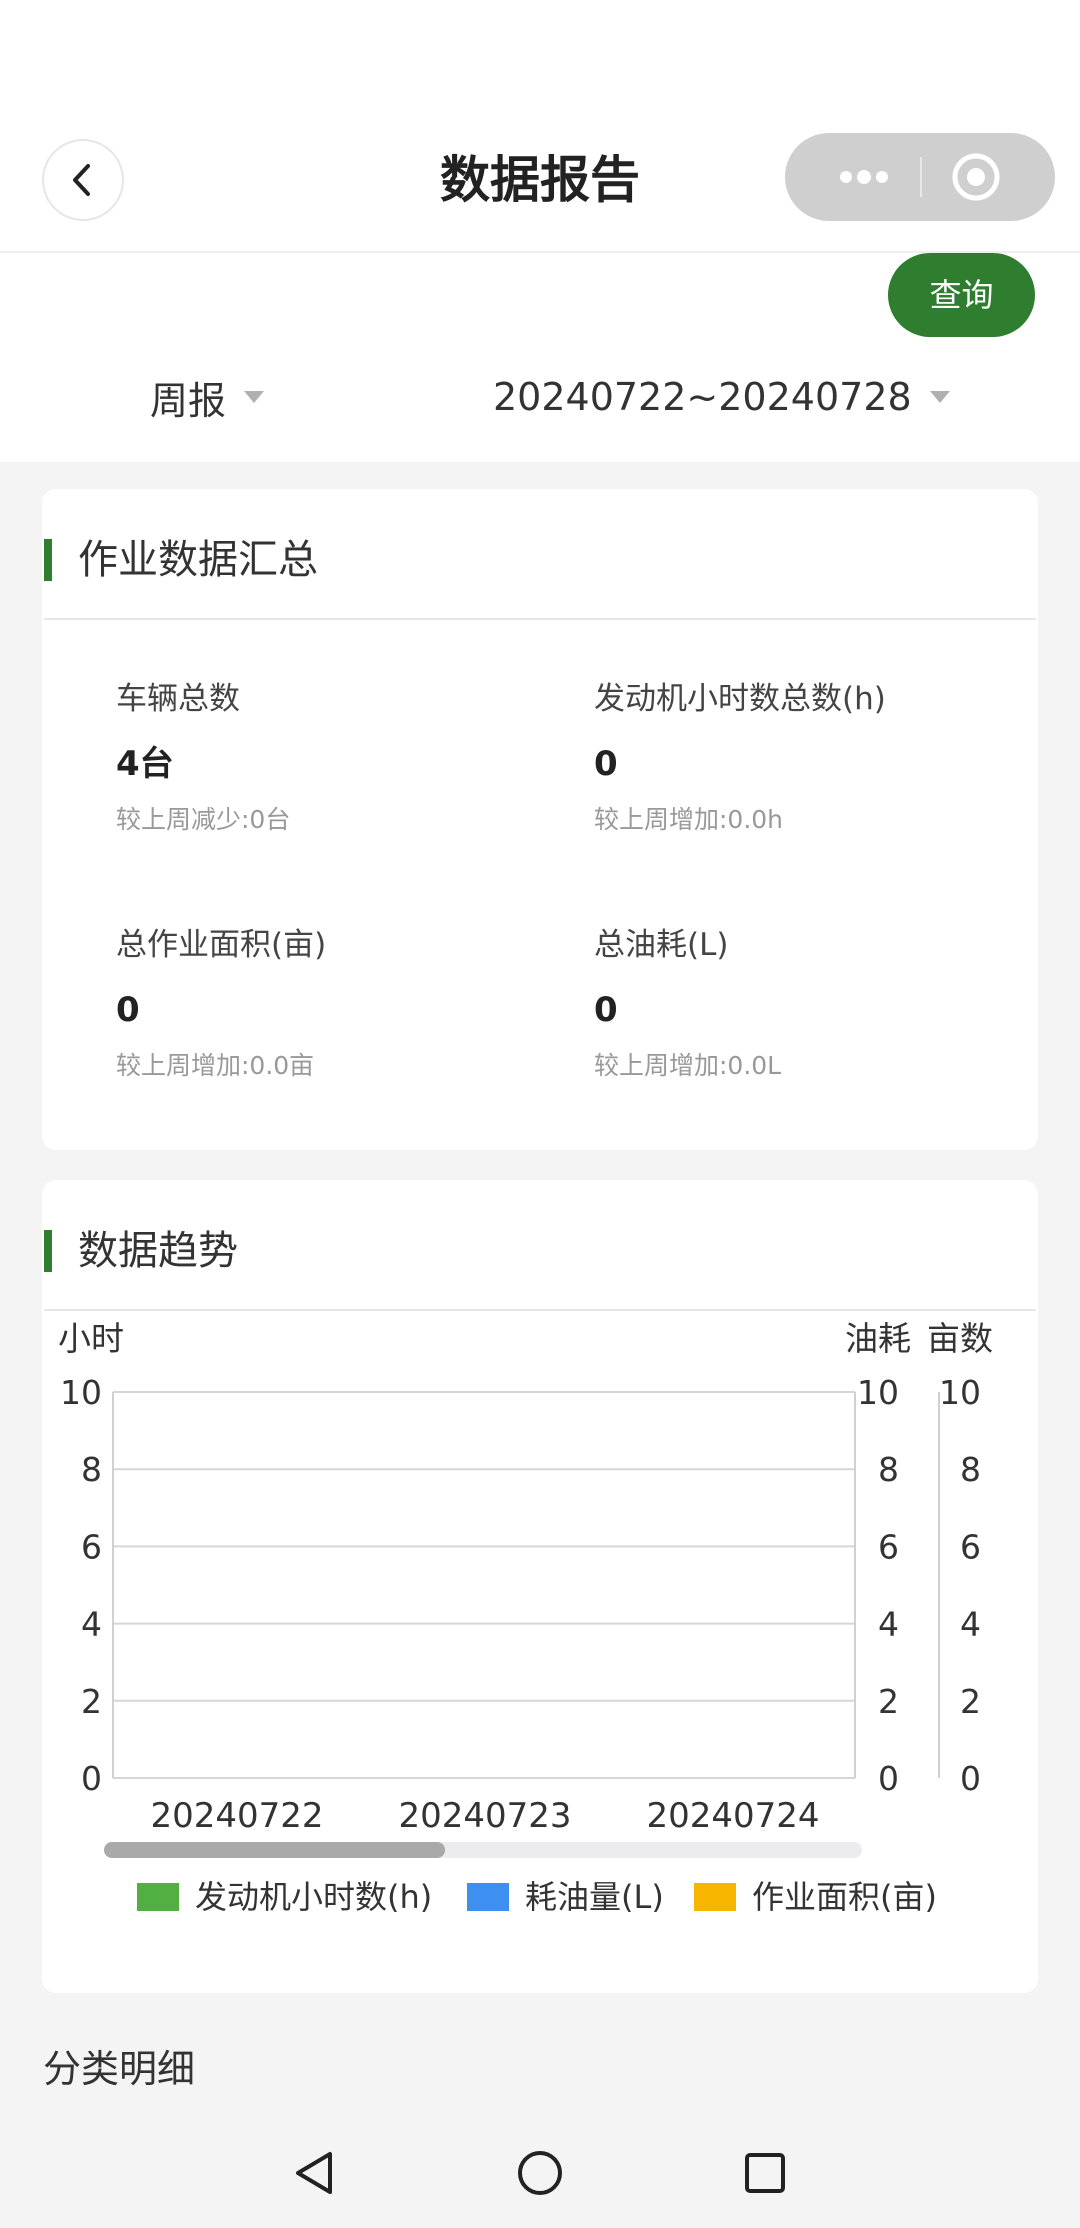 Image resolution: width=1080 pixels, height=2228 pixels. I want to click on close-mini-program-button, so click(976, 177).